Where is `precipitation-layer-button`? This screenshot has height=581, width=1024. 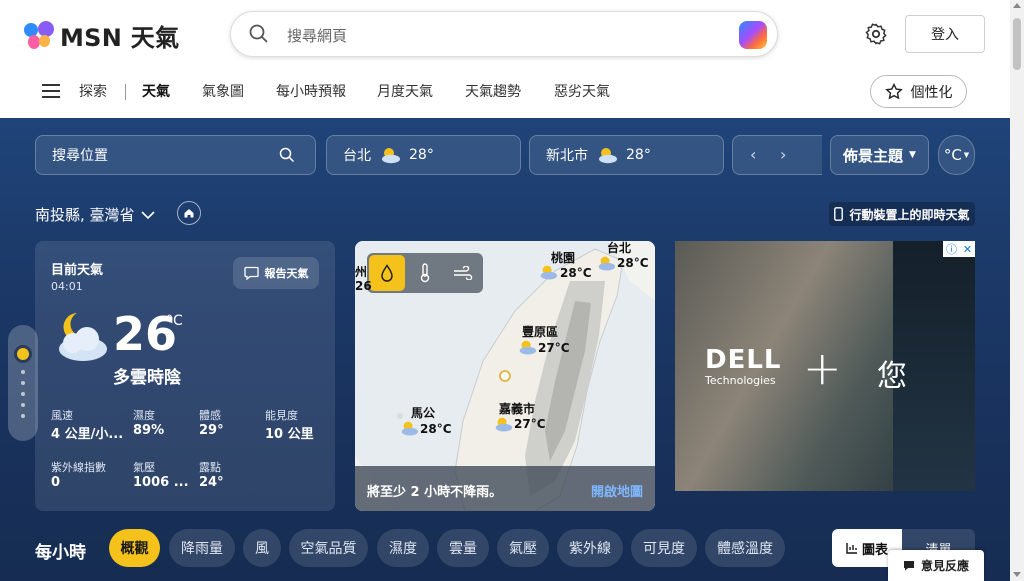
precipitation-layer-button is located at coordinates (387, 273).